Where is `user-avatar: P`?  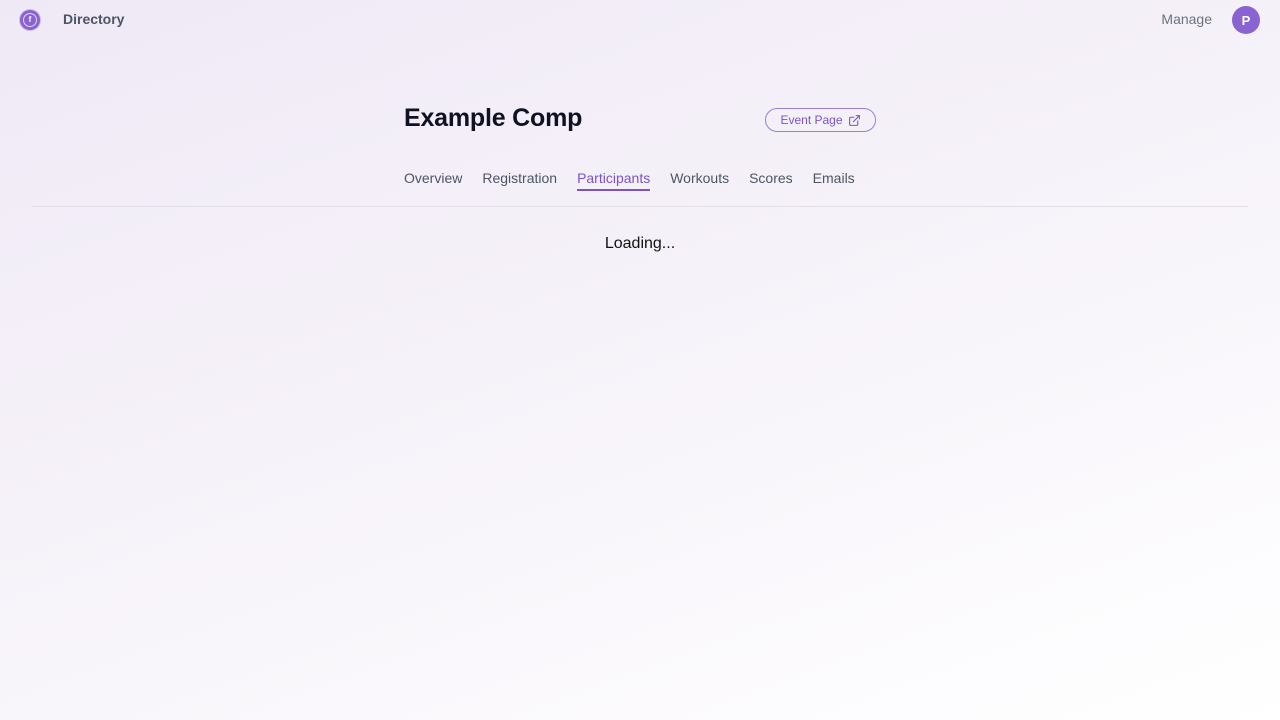
user-avatar: P is located at coordinates (1246, 20).